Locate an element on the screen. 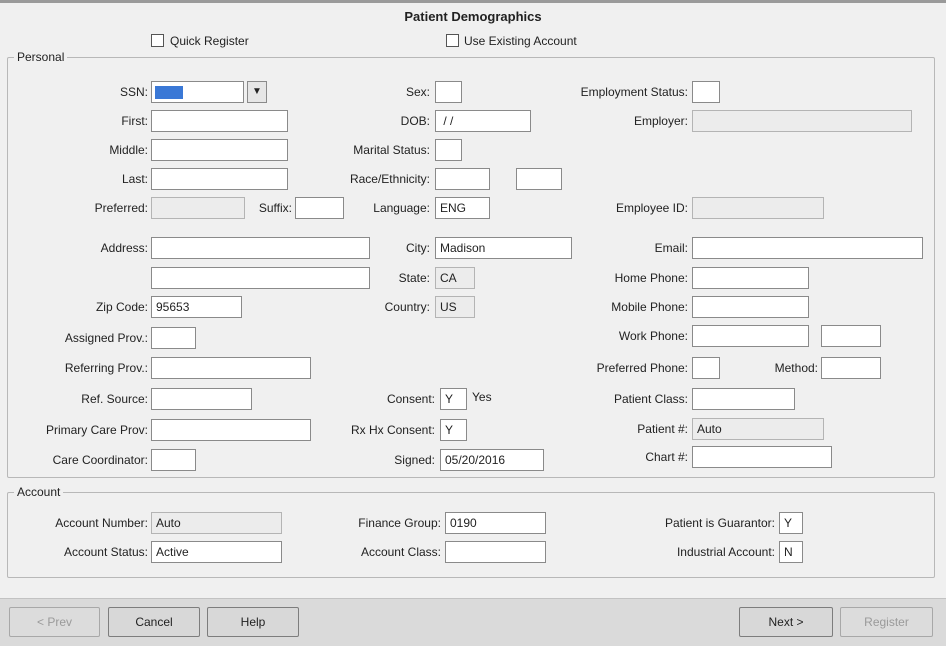 This screenshot has height=646, width=946. preferred-phone-label: Preferred Phone: is located at coordinates (642, 368).